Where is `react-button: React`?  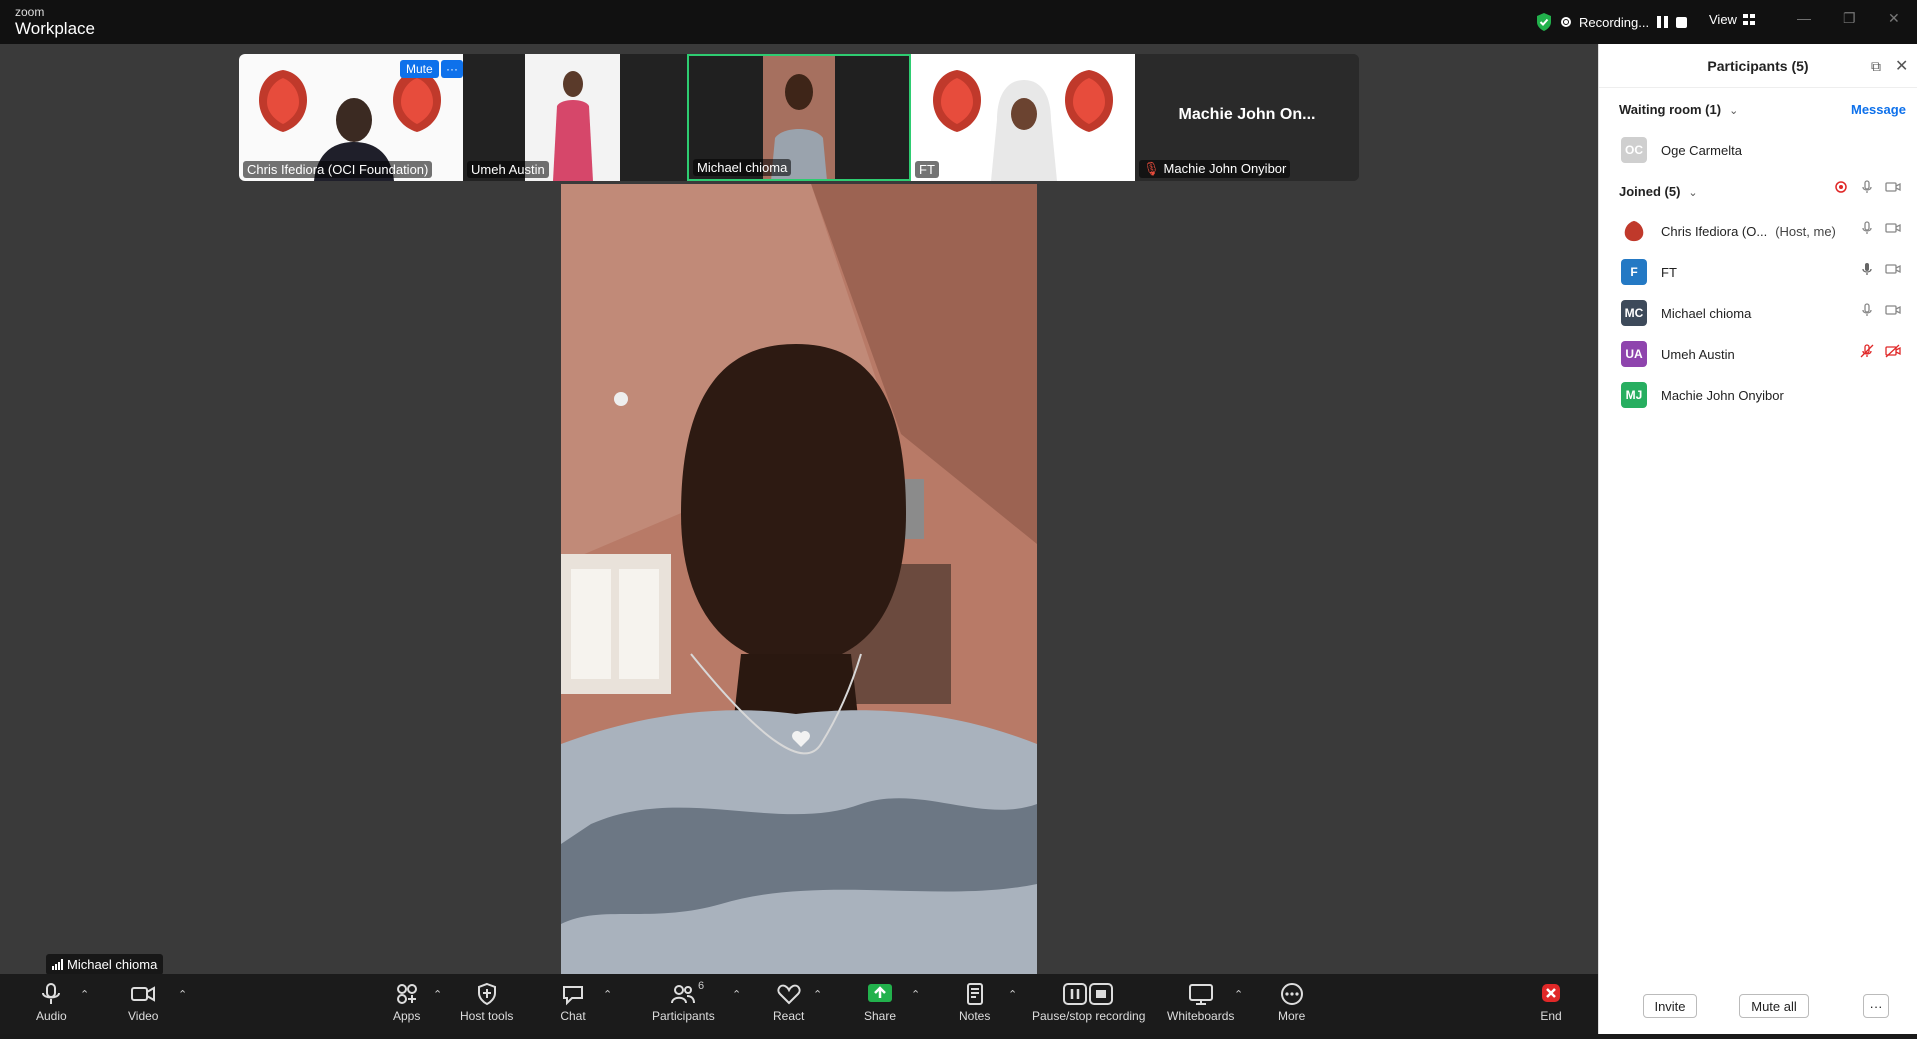
react-button: React is located at coordinates (788, 1002).